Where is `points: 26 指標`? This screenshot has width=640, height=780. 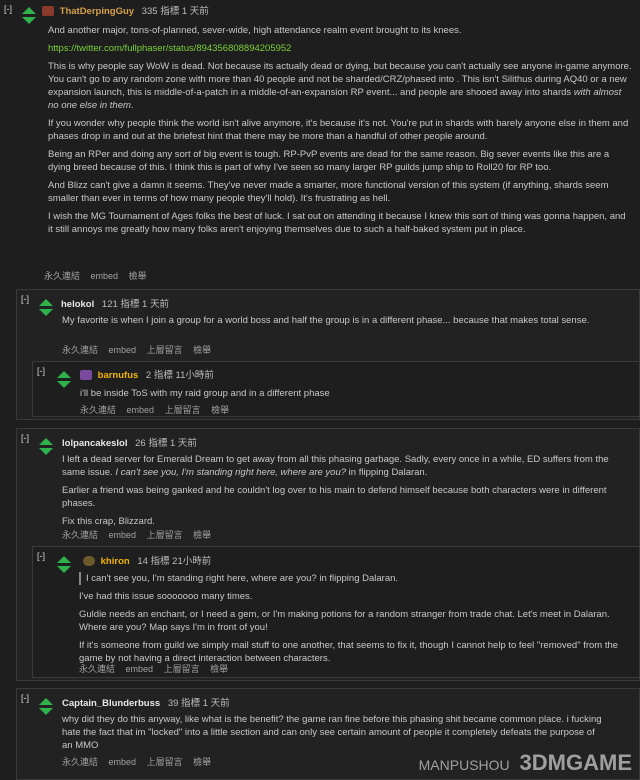 points: 26 指標 is located at coordinates (151, 443).